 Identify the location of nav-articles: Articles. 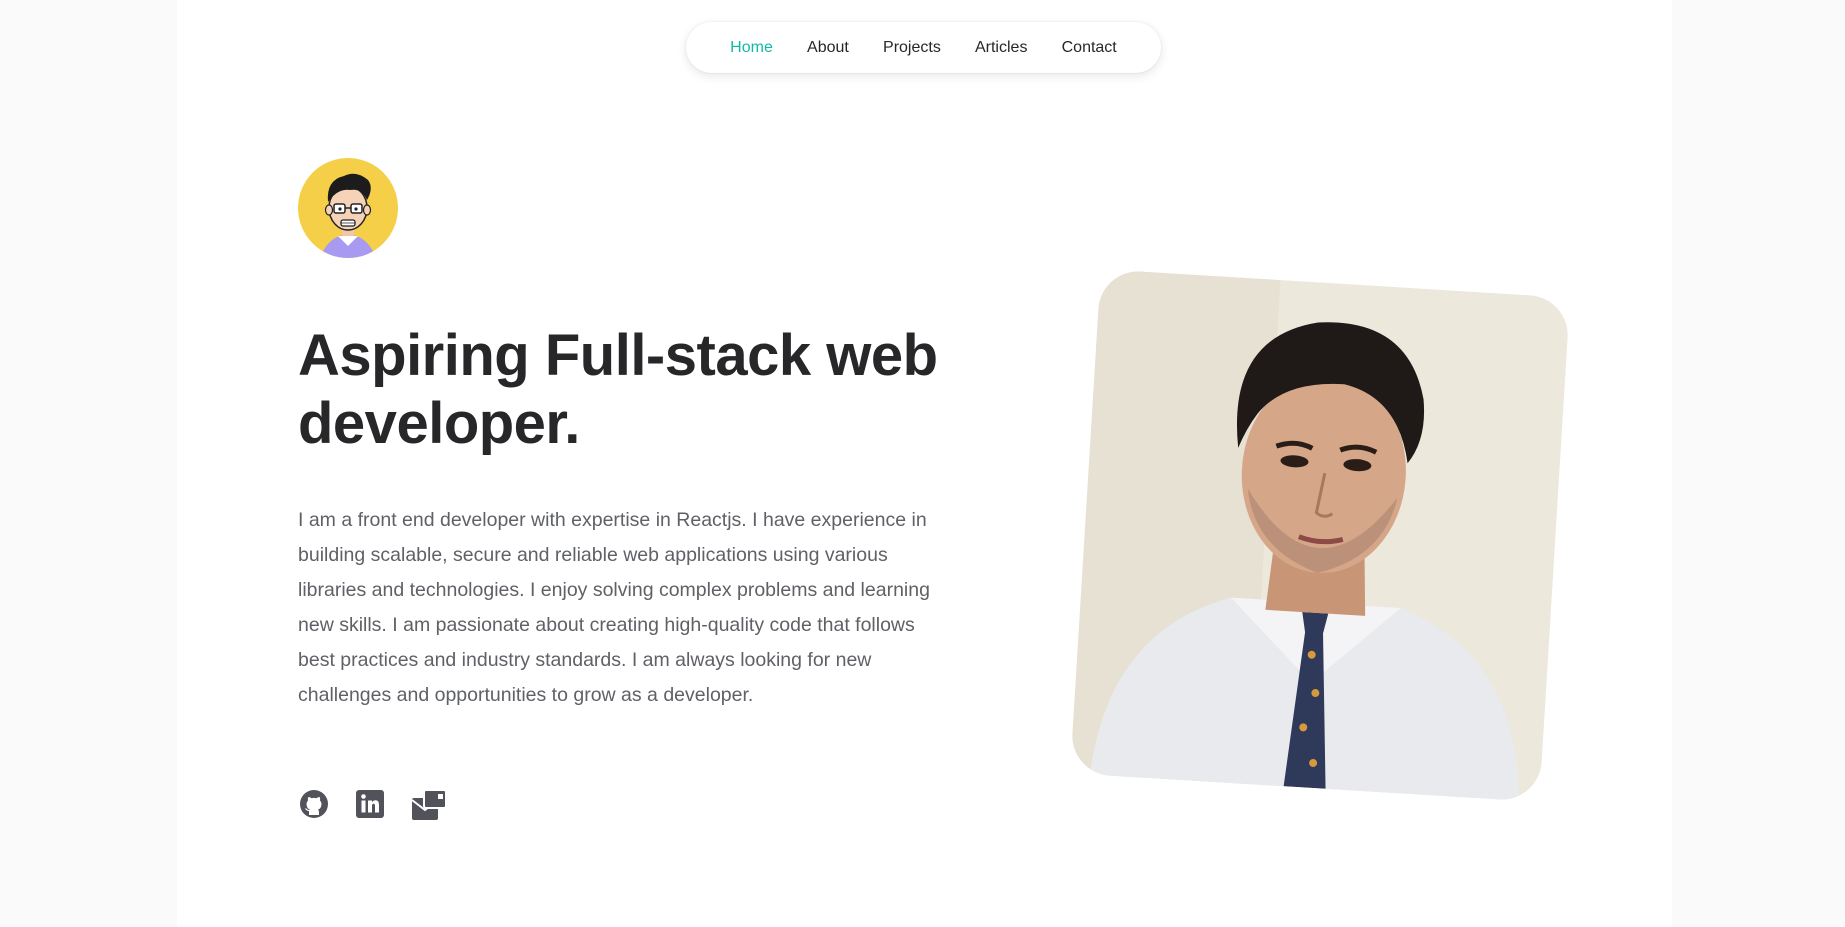
(1001, 48).